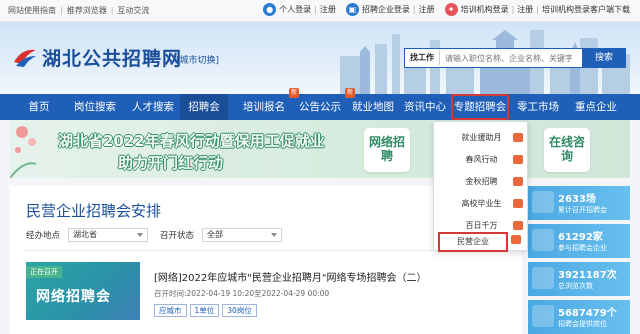  What do you see at coordinates (290, 276) in the screenshot?
I see `job-fair-title-link: [网络]2022年应城市"民营企业招聘月"网络专场招聘会（二）` at bounding box center [290, 276].